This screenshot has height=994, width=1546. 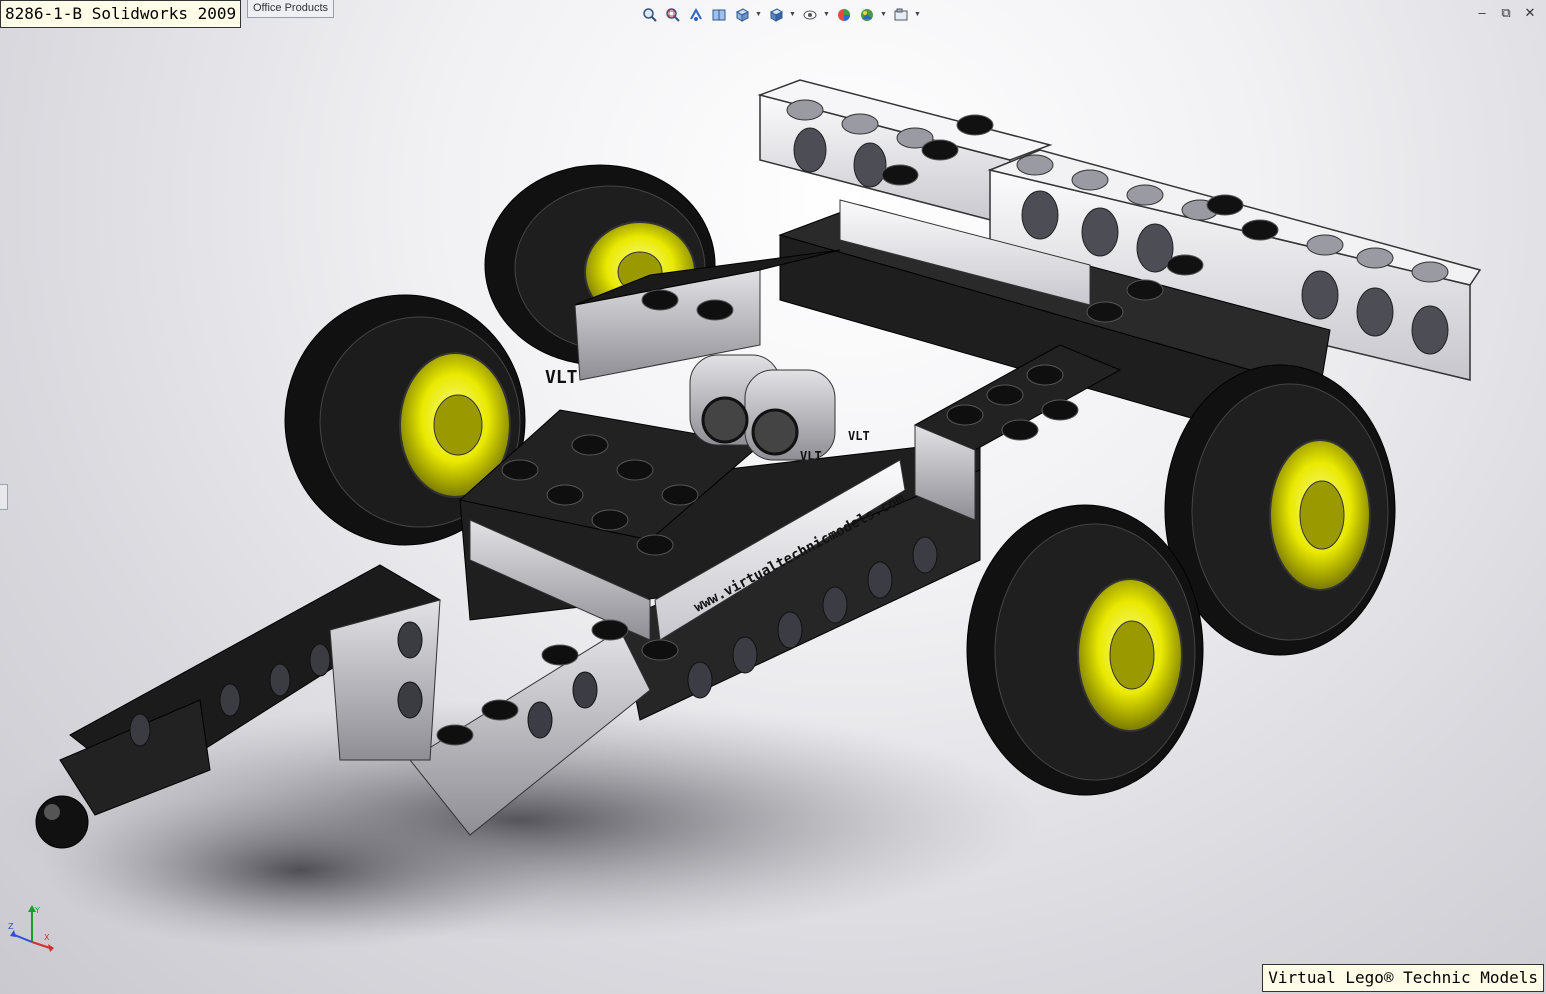 What do you see at coordinates (41, 945) in the screenshot?
I see `triad-x-axis` at bounding box center [41, 945].